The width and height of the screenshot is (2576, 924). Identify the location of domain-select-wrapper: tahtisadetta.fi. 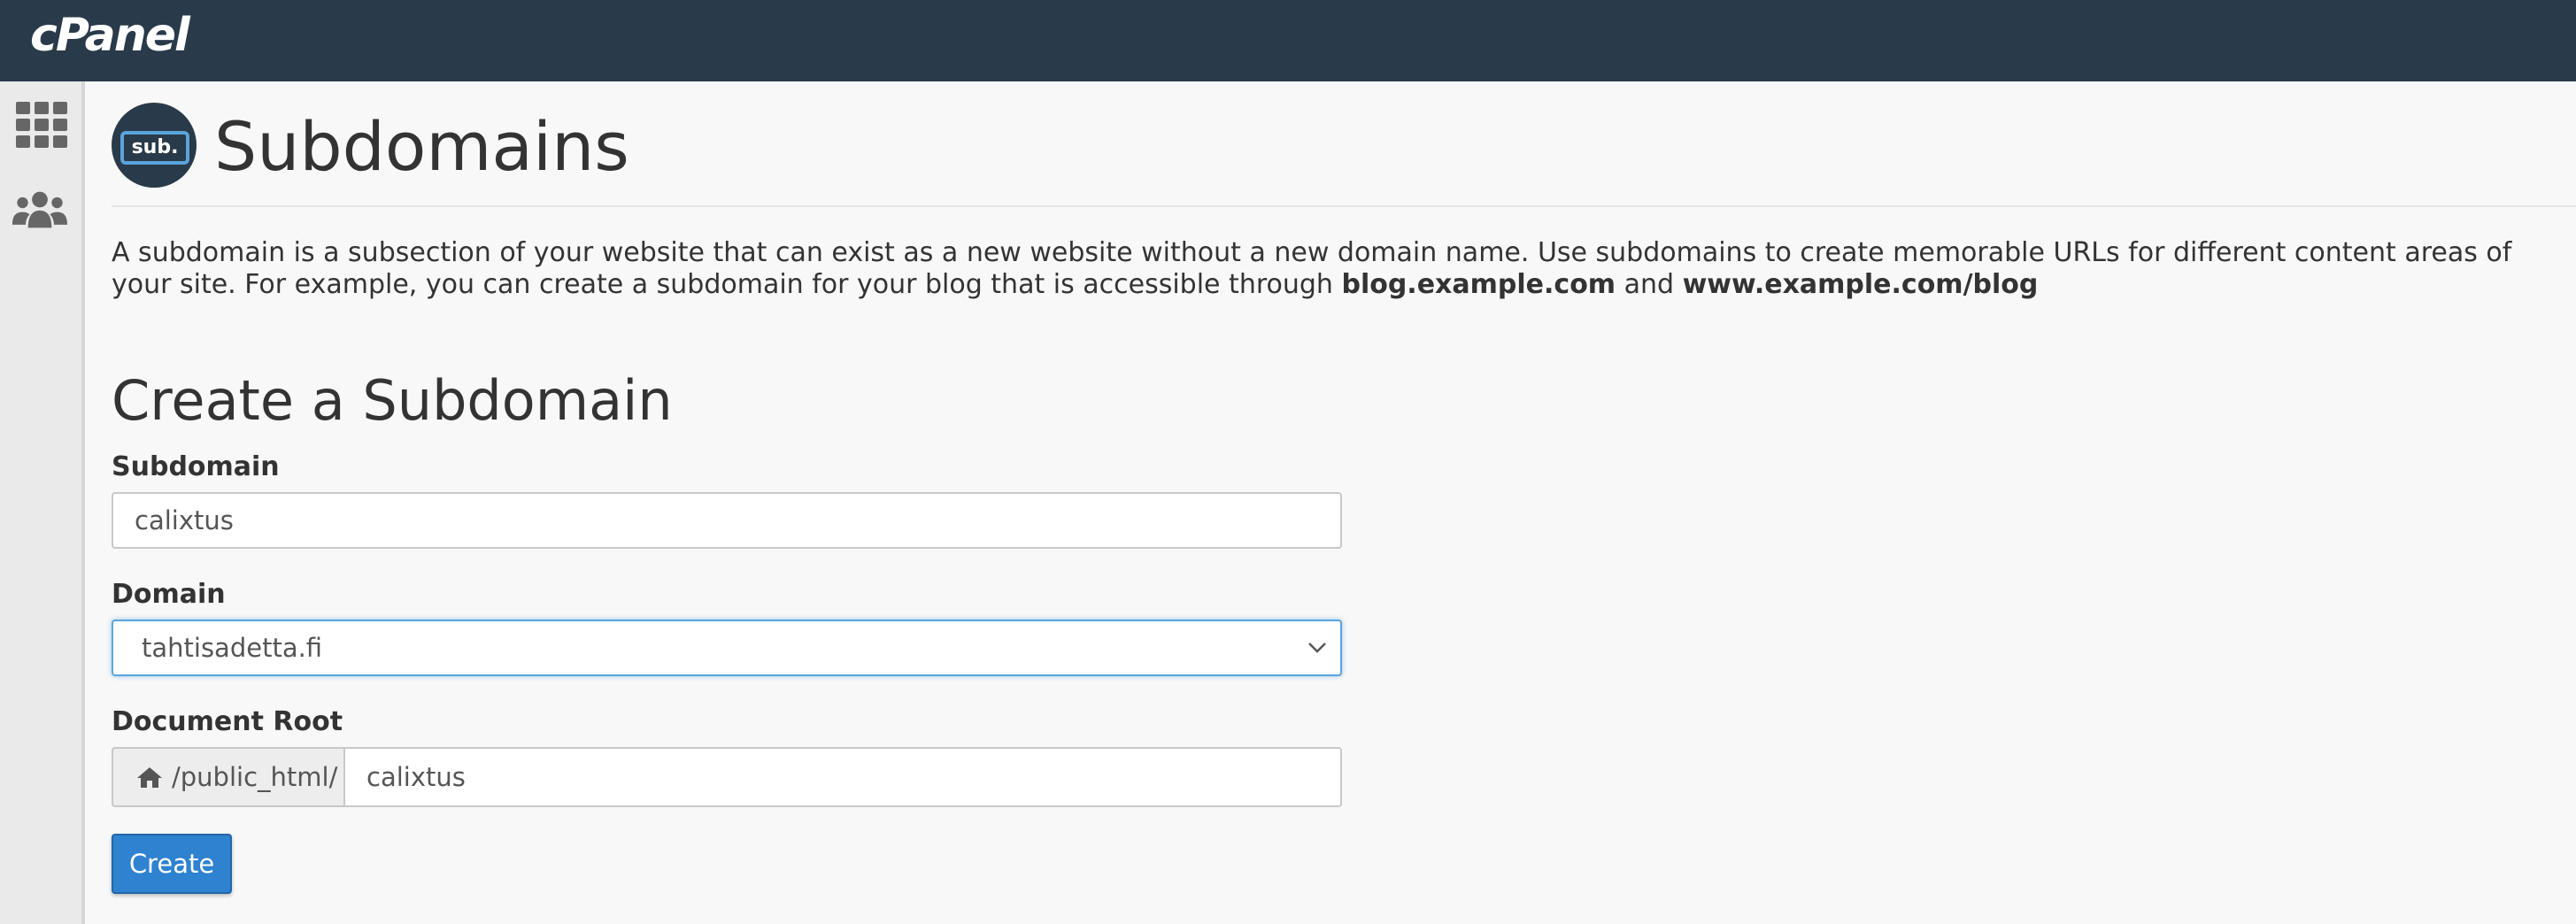
(727, 648).